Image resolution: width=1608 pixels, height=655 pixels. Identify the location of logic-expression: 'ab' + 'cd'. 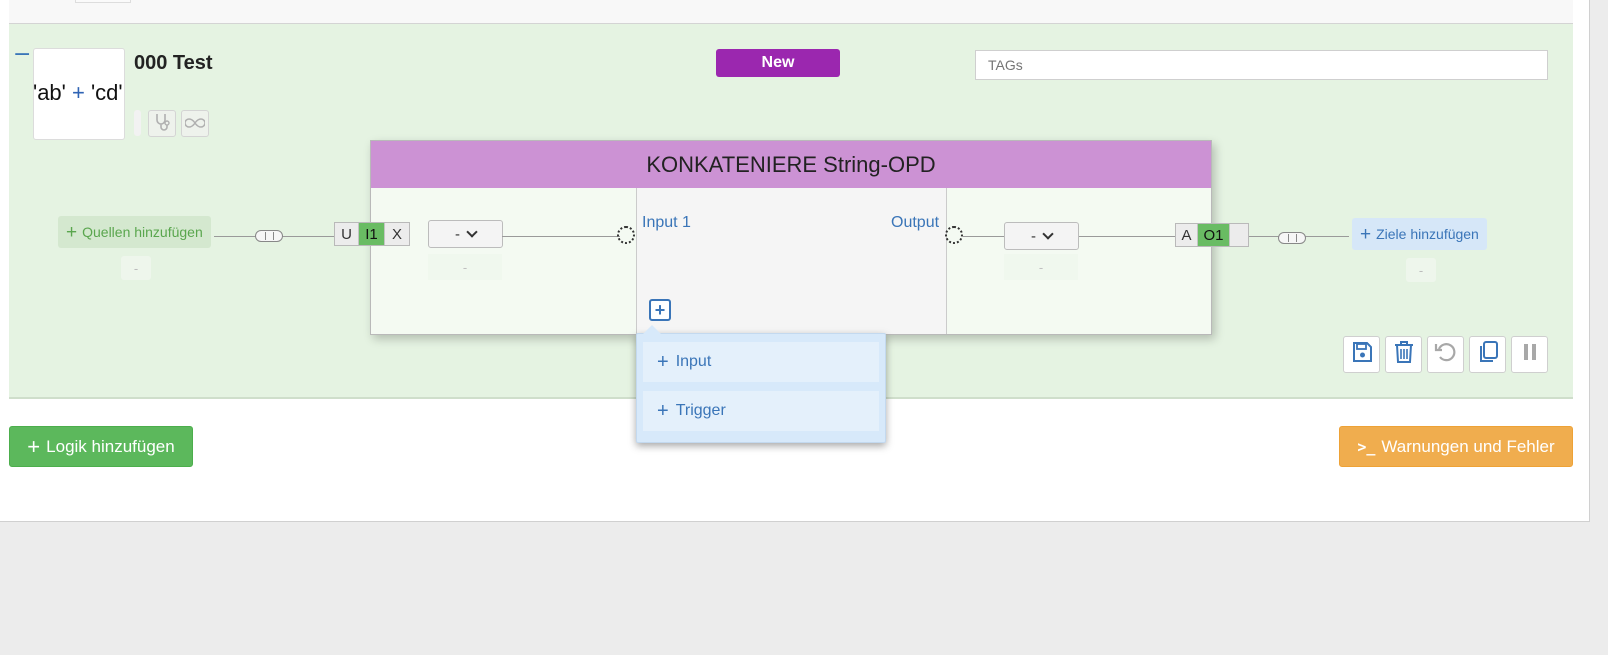
(78, 93).